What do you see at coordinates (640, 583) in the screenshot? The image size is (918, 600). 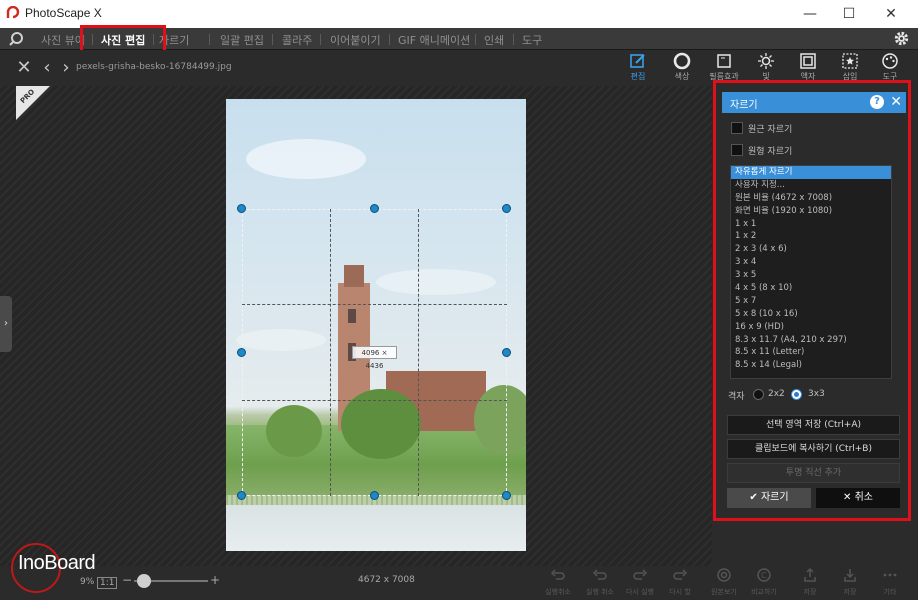 I see `redo-button: 다시 실행` at bounding box center [640, 583].